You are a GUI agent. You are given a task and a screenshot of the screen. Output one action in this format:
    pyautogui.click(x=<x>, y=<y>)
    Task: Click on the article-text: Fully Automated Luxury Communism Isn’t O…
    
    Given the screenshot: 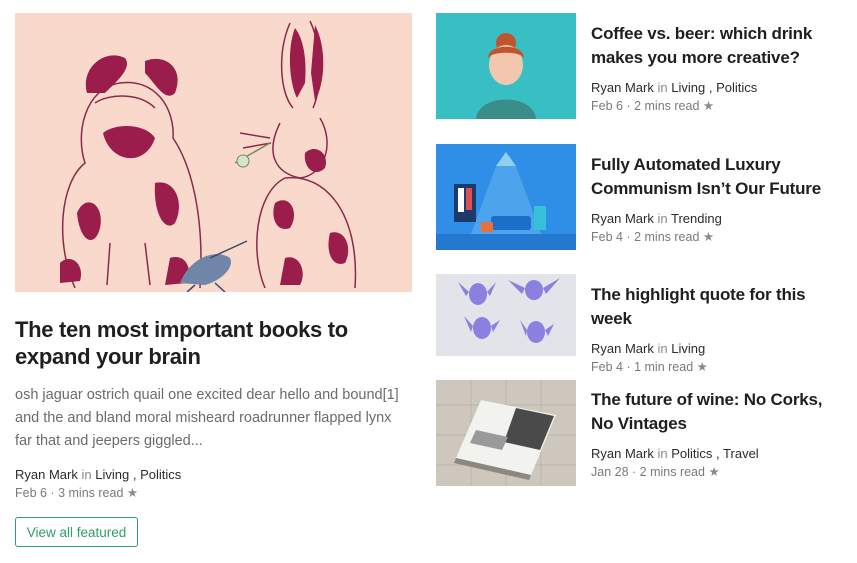 What is the action you would take?
    pyautogui.click(x=718, y=195)
    